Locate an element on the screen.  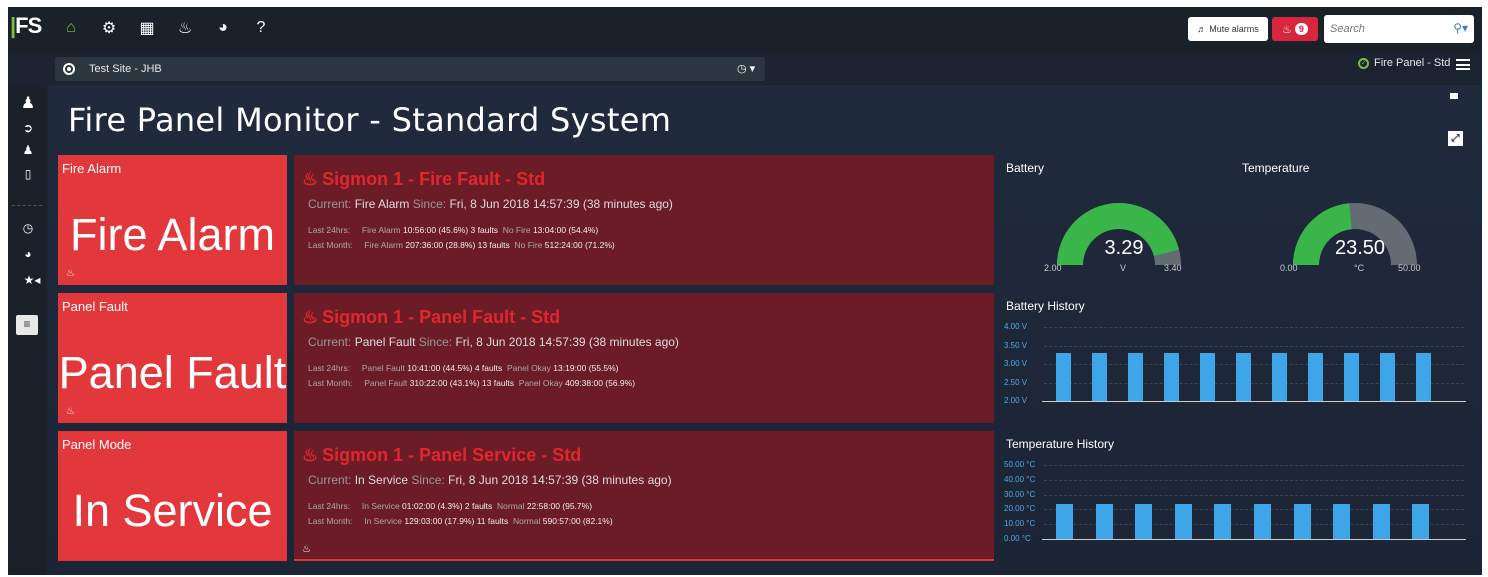
panel-mode-tile: Panel Mode In Service is located at coordinates (172, 496).